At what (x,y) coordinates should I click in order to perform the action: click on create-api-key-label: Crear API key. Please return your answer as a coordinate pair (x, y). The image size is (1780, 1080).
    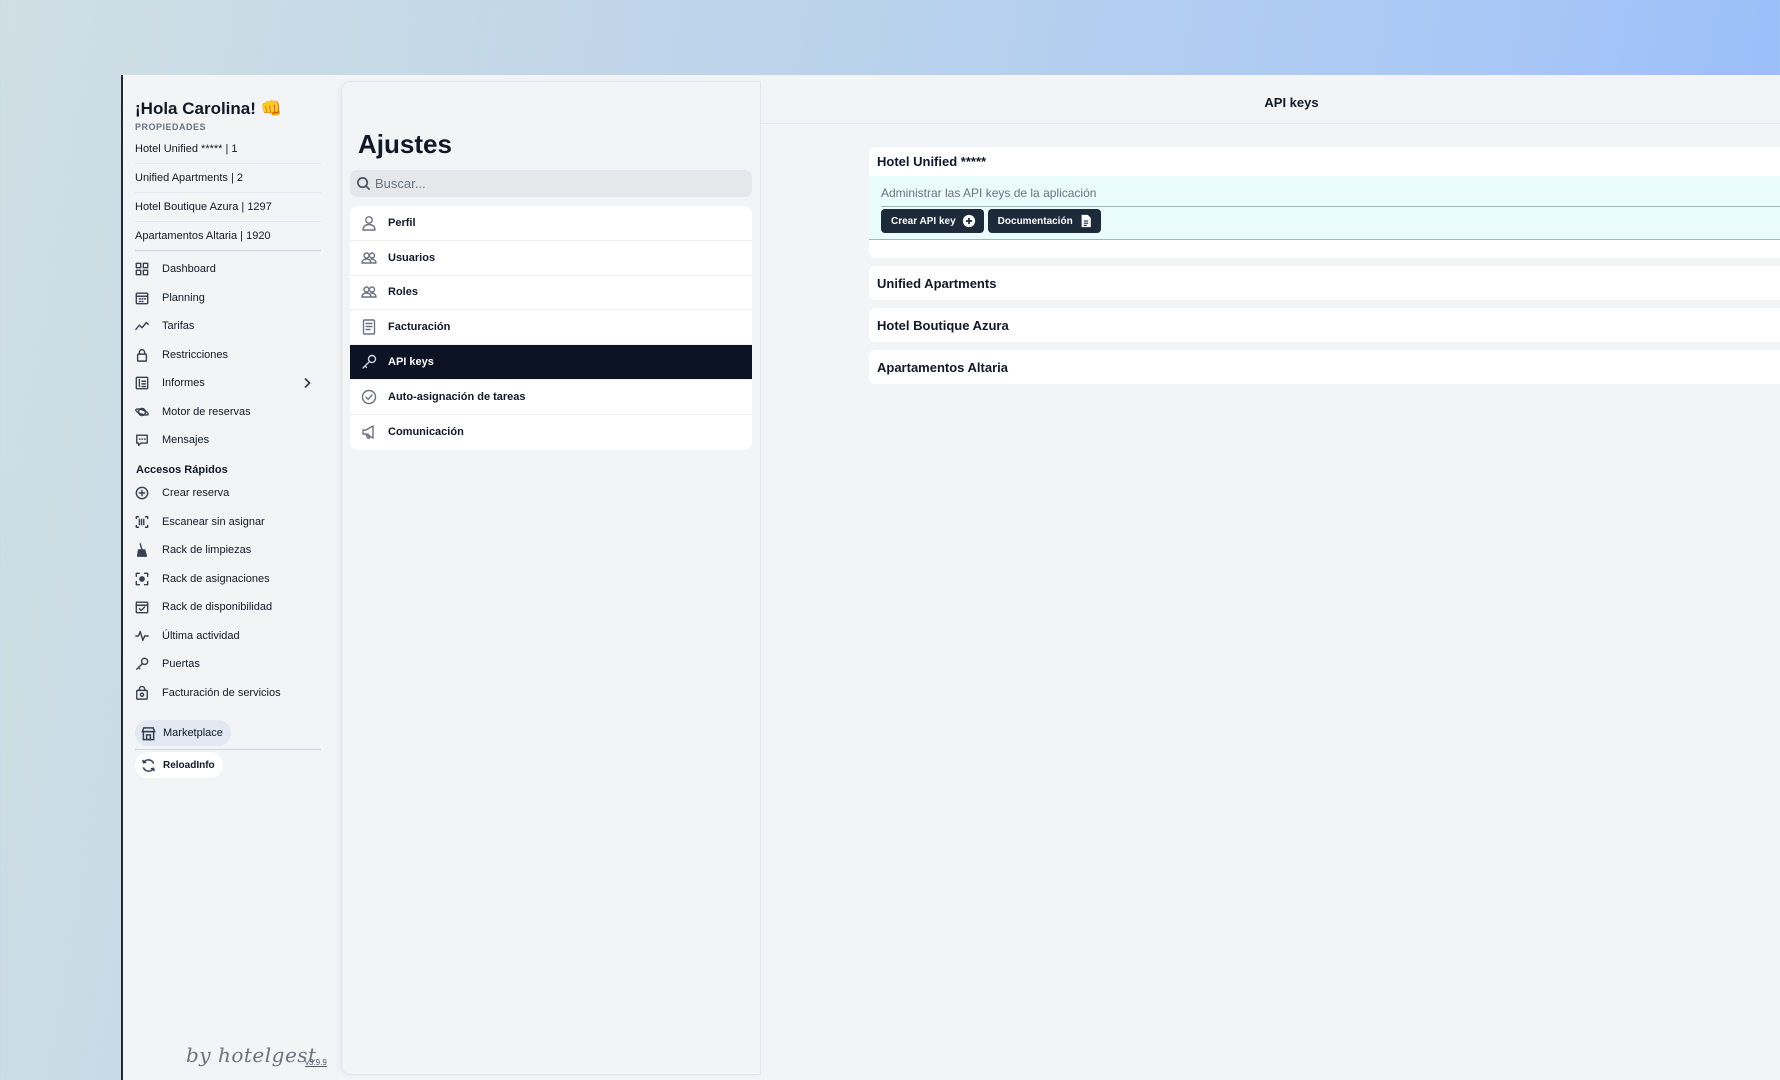
    Looking at the image, I should click on (923, 221).